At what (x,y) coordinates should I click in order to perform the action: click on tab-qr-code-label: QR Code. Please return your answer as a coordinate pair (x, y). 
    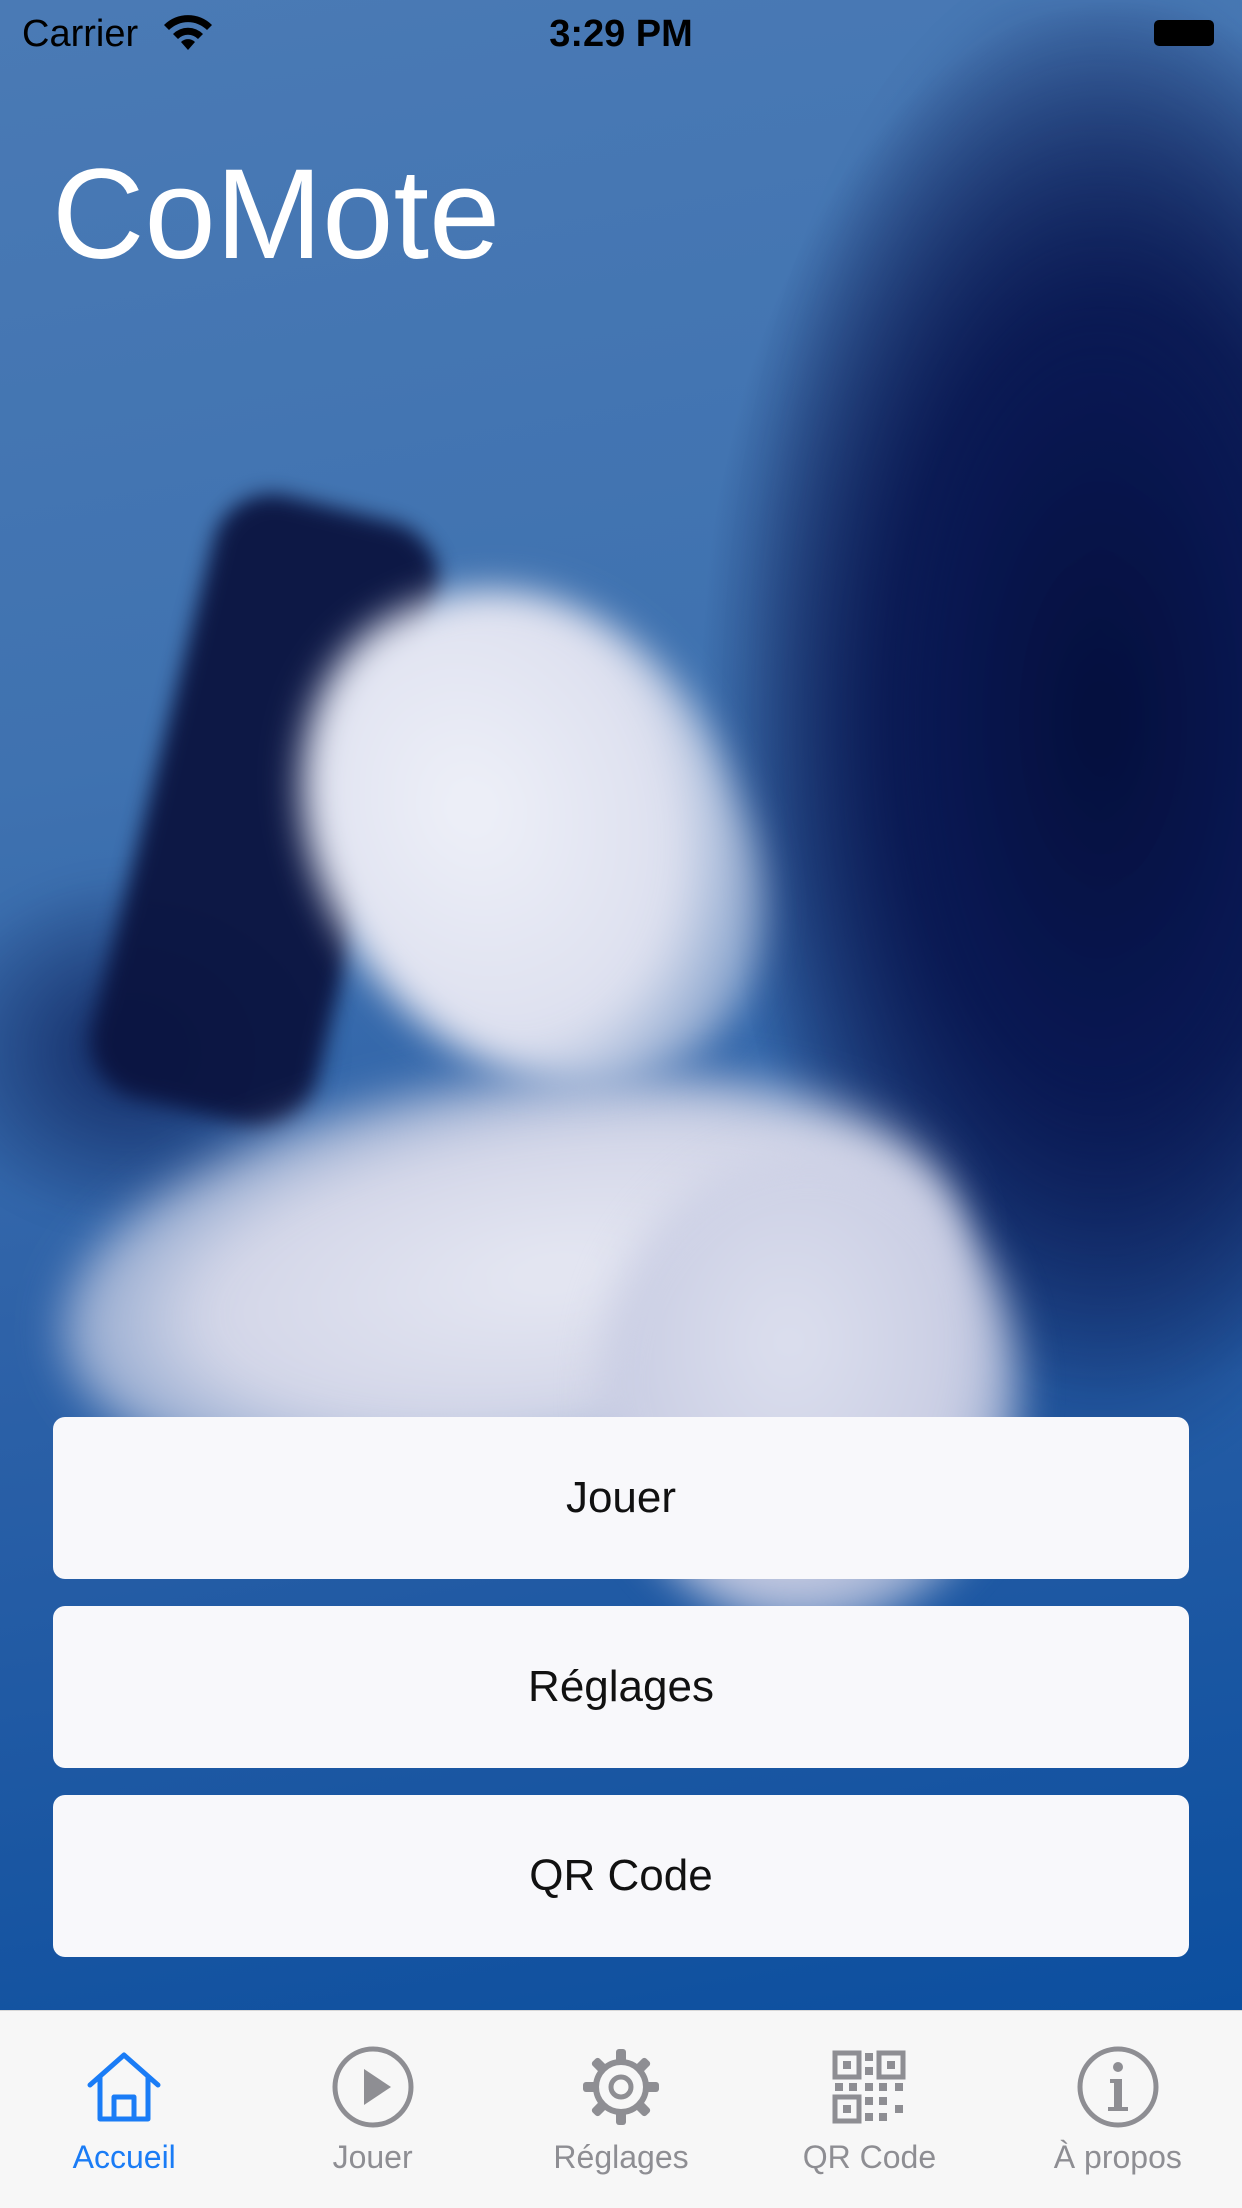
    Looking at the image, I should click on (869, 2157).